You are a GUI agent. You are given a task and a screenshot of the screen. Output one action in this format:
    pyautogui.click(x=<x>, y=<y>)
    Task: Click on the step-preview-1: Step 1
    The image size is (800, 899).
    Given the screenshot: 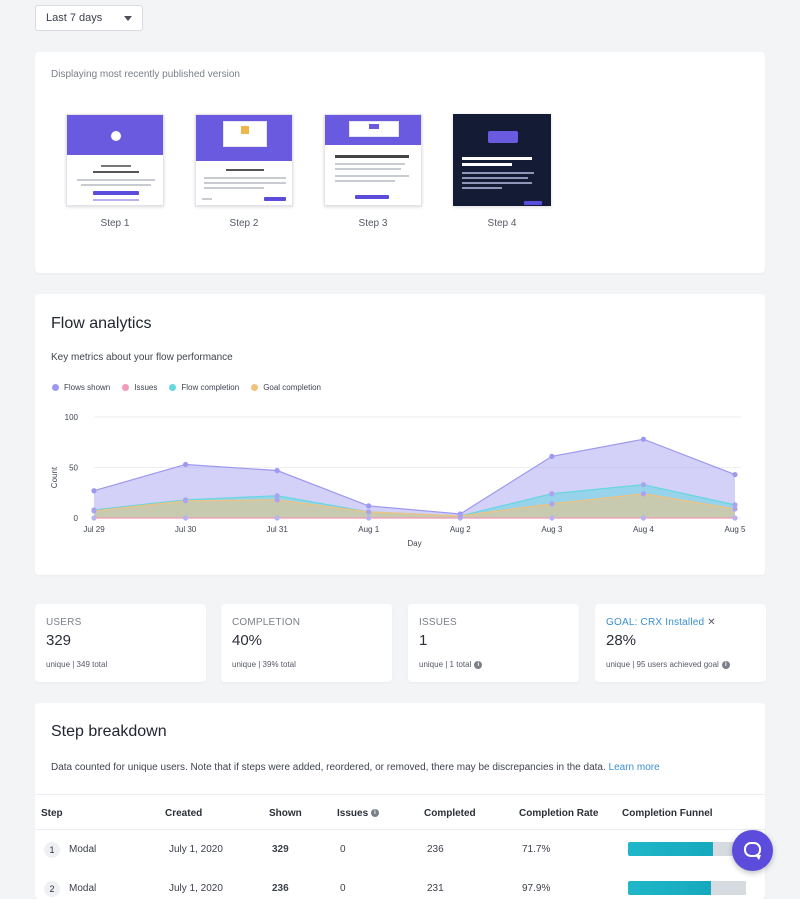 What is the action you would take?
    pyautogui.click(x=115, y=171)
    